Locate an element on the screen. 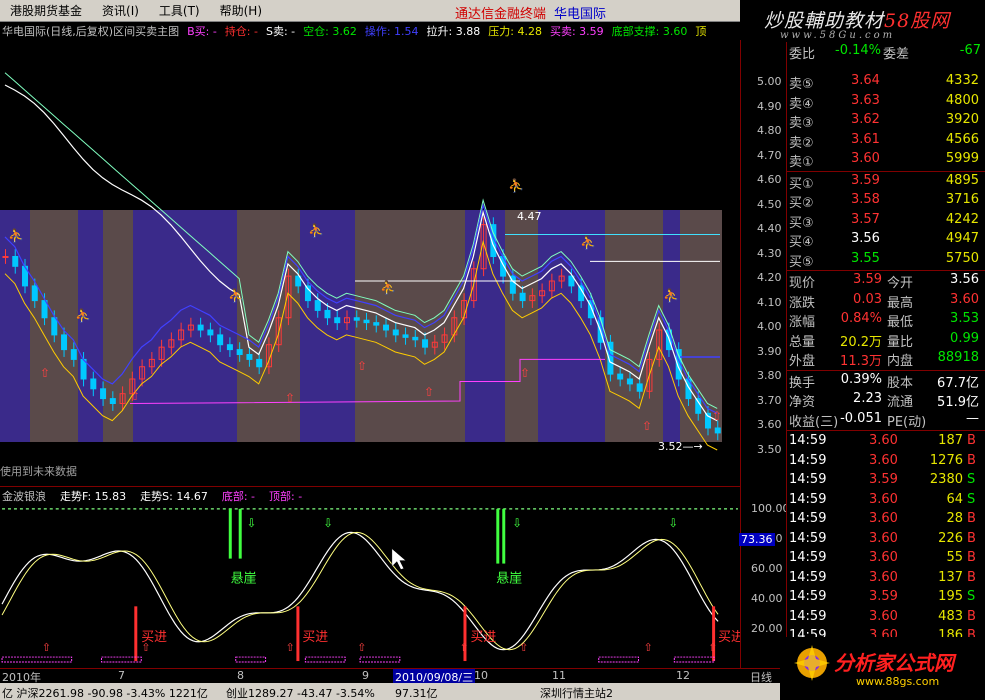 The height and width of the screenshot is (700, 985). quote-cell: 4332 is located at coordinates (962, 80).